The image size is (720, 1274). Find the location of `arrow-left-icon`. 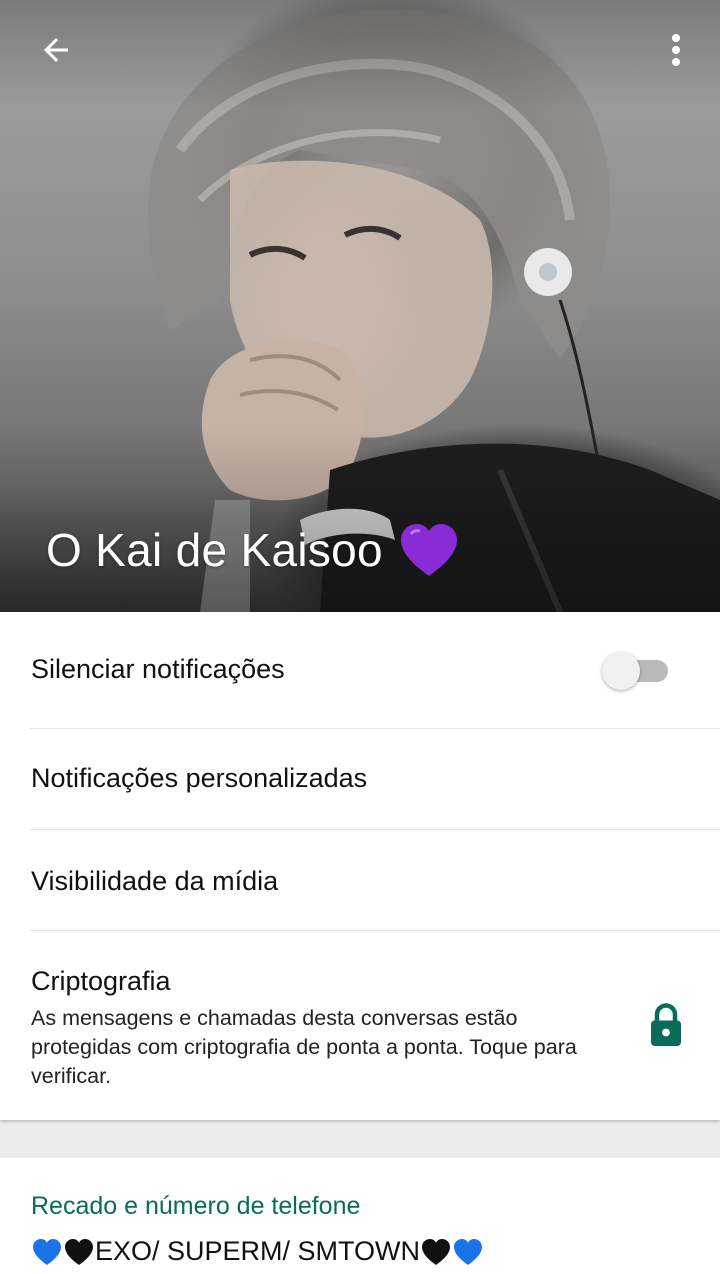

arrow-left-icon is located at coordinates (56, 50).